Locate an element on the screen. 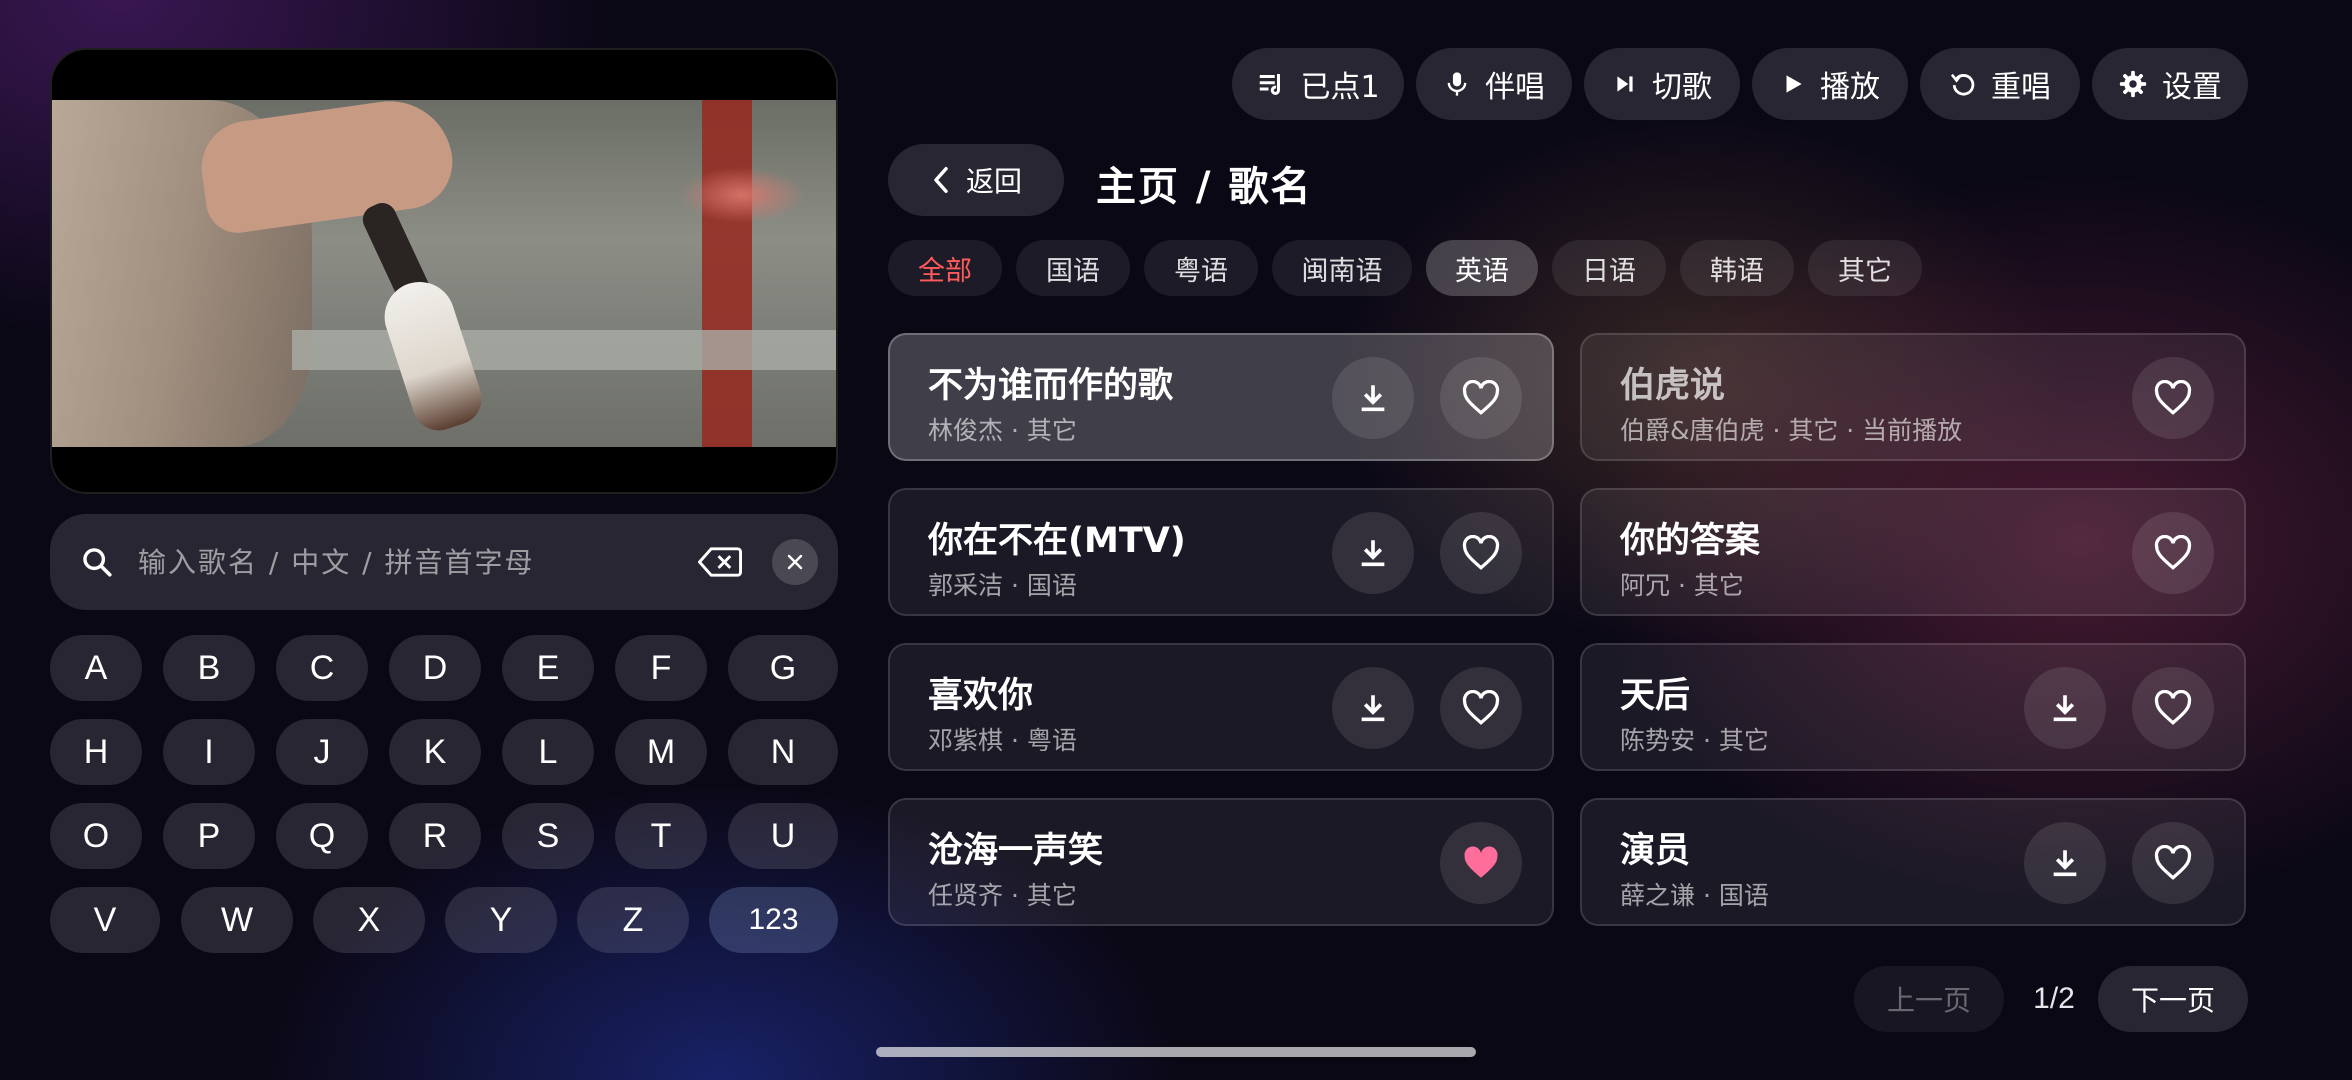 The image size is (2352, 1080). song-card: 沧海一声笑 任贤齐 · 其它 is located at coordinates (1221, 862).